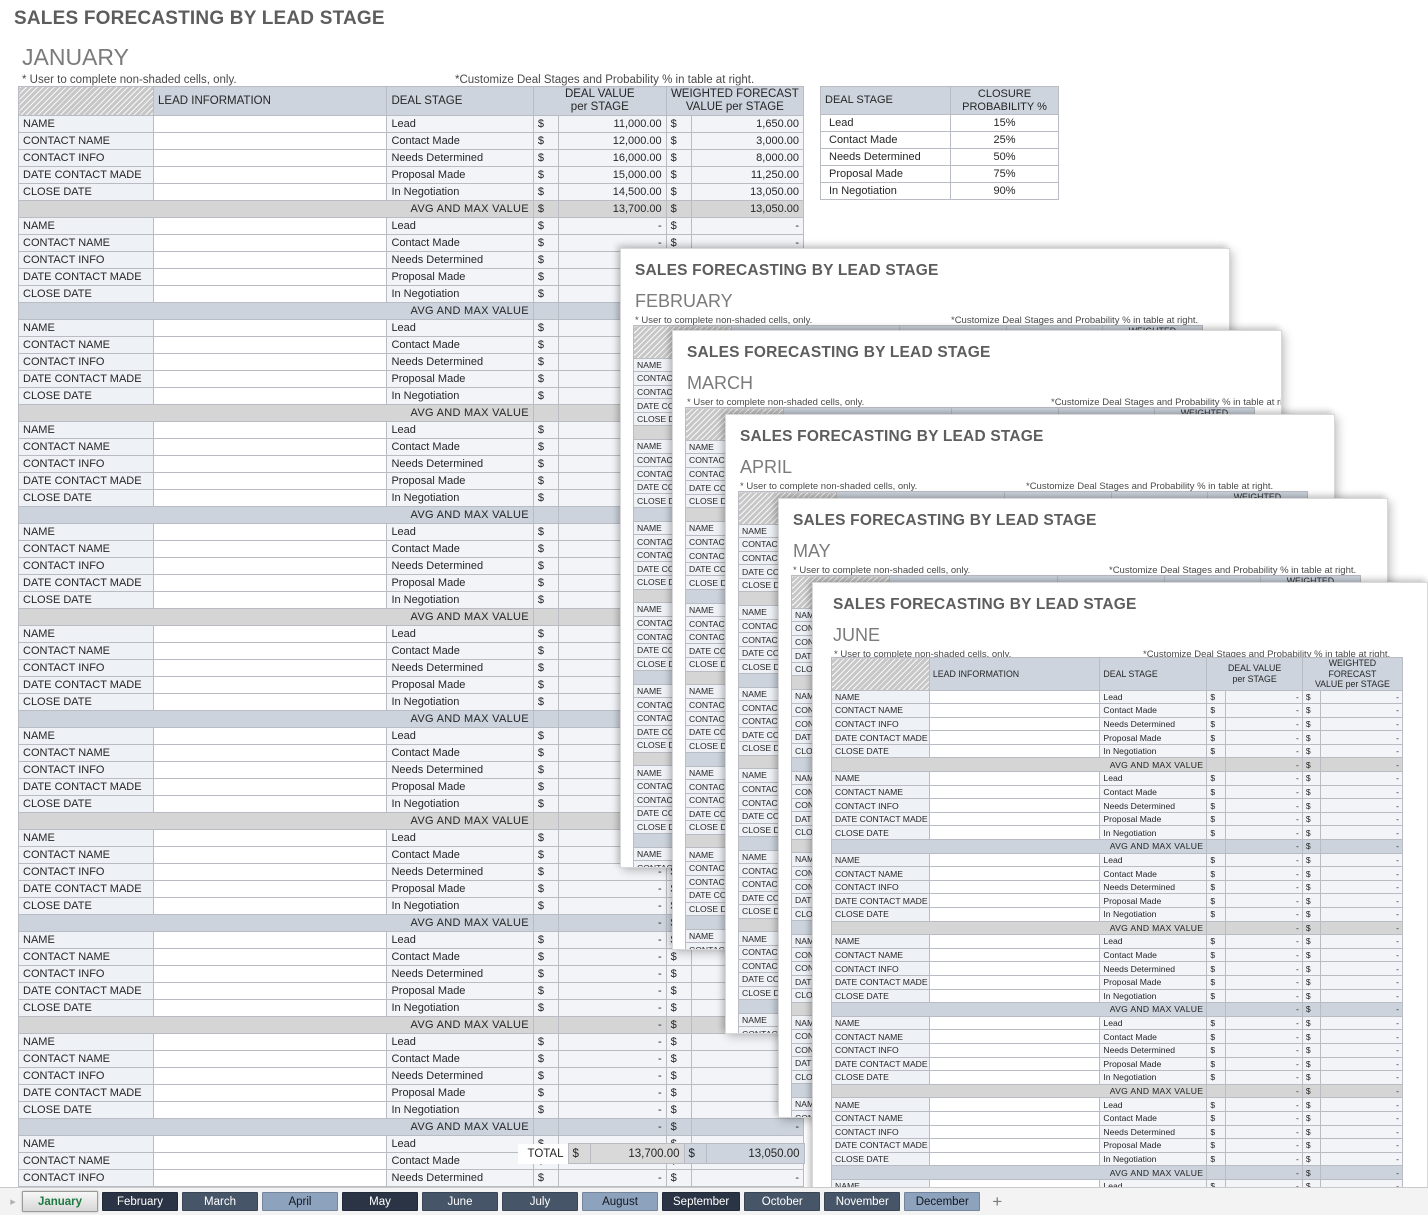 The image size is (1428, 1215). What do you see at coordinates (1004, 140) in the screenshot?
I see `probability-percent: 25%` at bounding box center [1004, 140].